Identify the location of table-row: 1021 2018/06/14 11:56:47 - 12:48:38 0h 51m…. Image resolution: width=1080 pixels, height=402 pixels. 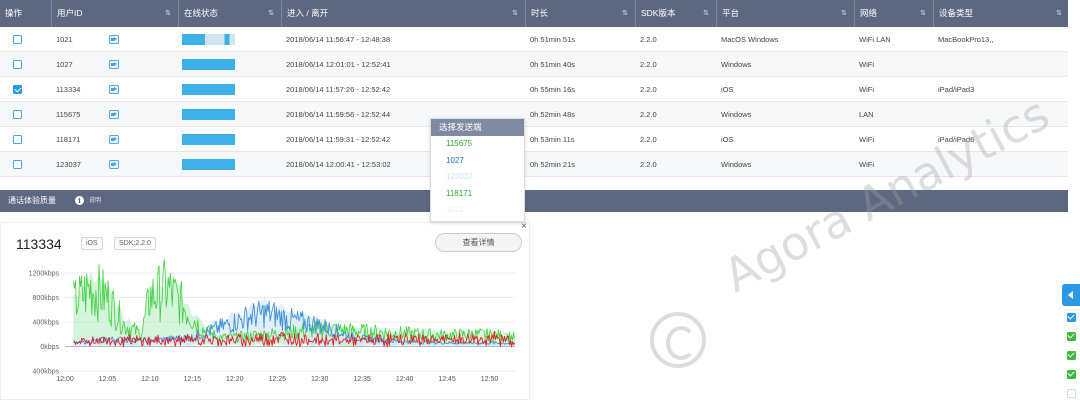
(534, 39).